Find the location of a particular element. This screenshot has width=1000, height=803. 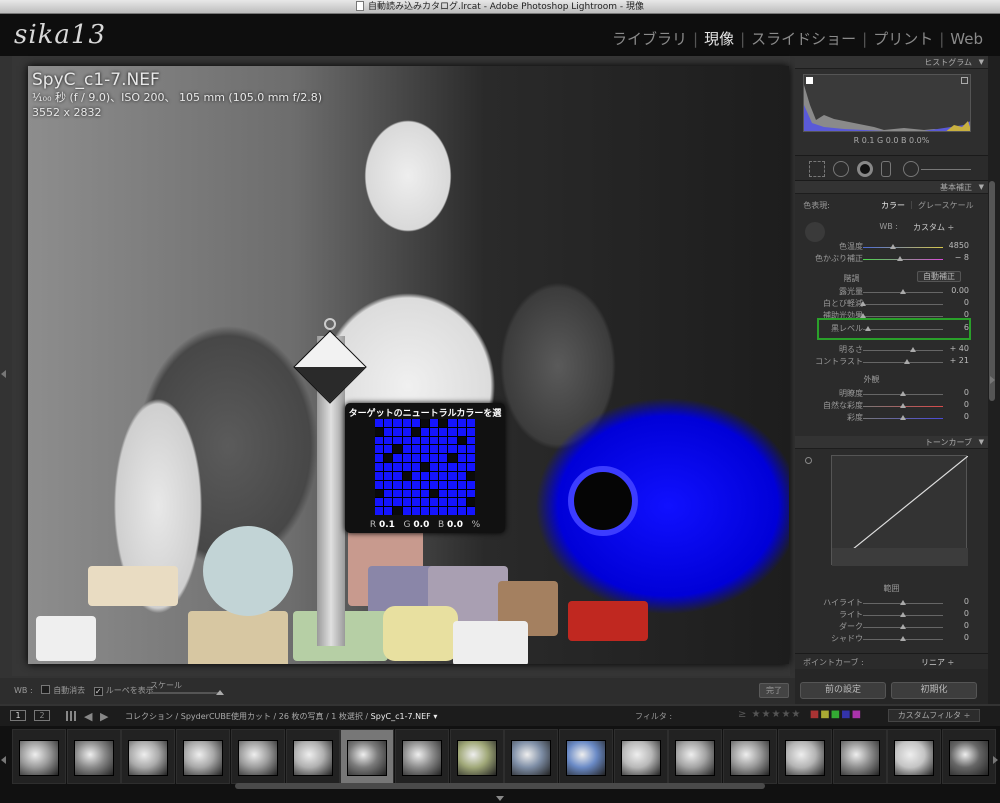

contrast-slider is located at coordinates (903, 362).